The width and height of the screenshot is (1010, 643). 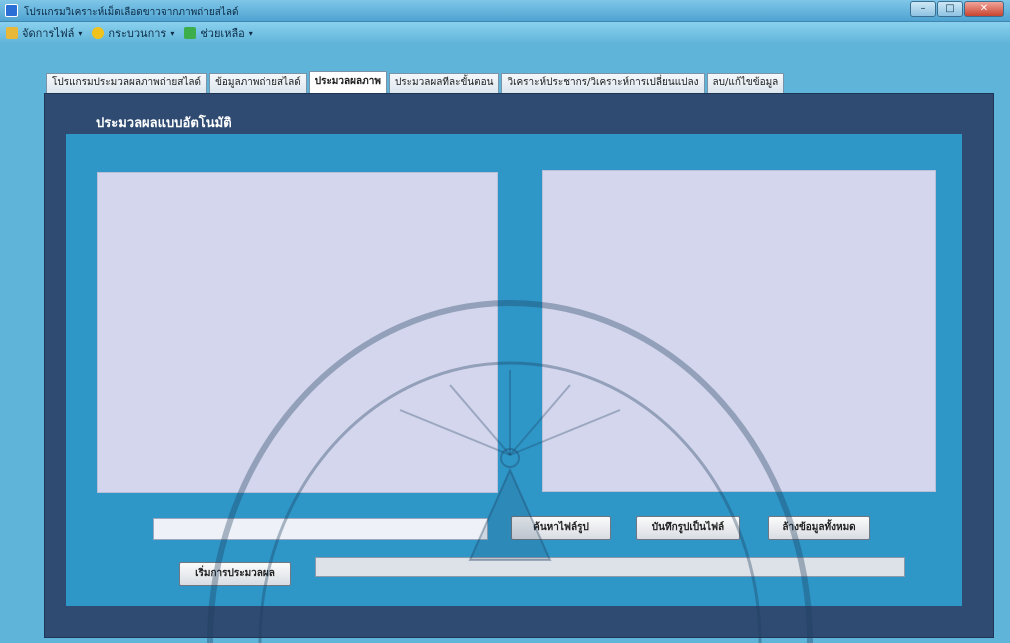 I want to click on tab-step-processing: ประมวลผลทีละขั้นตอน, so click(x=444, y=83).